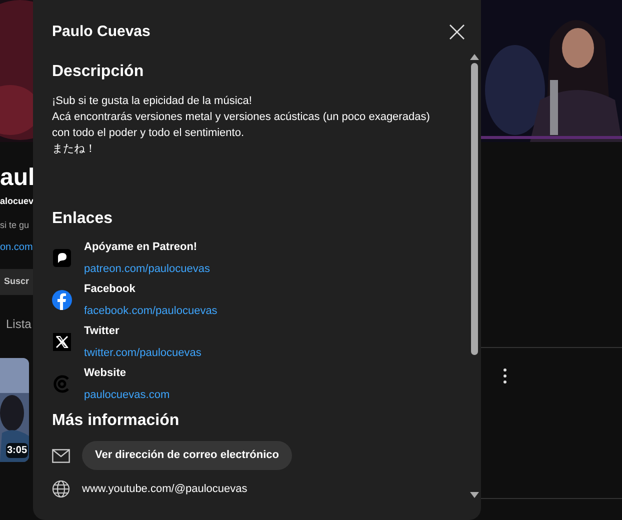 This screenshot has width=622, height=520. I want to click on more-options-icon, so click(505, 376).